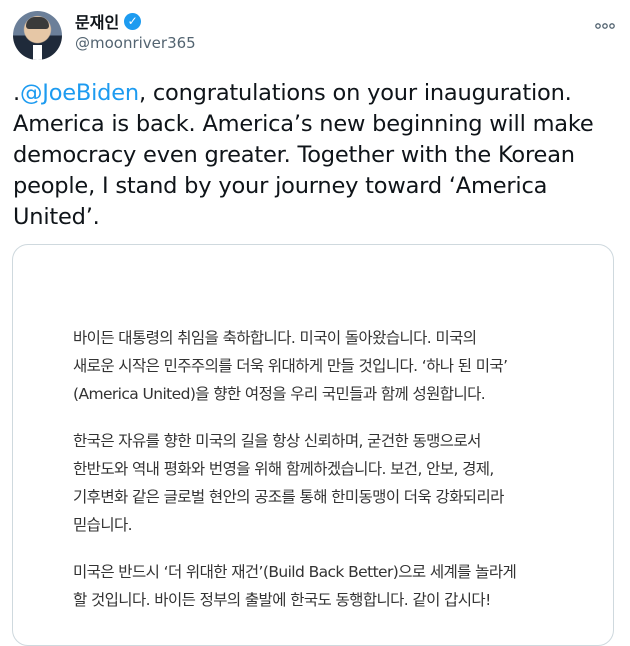  I want to click on avatar-hair, so click(37, 23).